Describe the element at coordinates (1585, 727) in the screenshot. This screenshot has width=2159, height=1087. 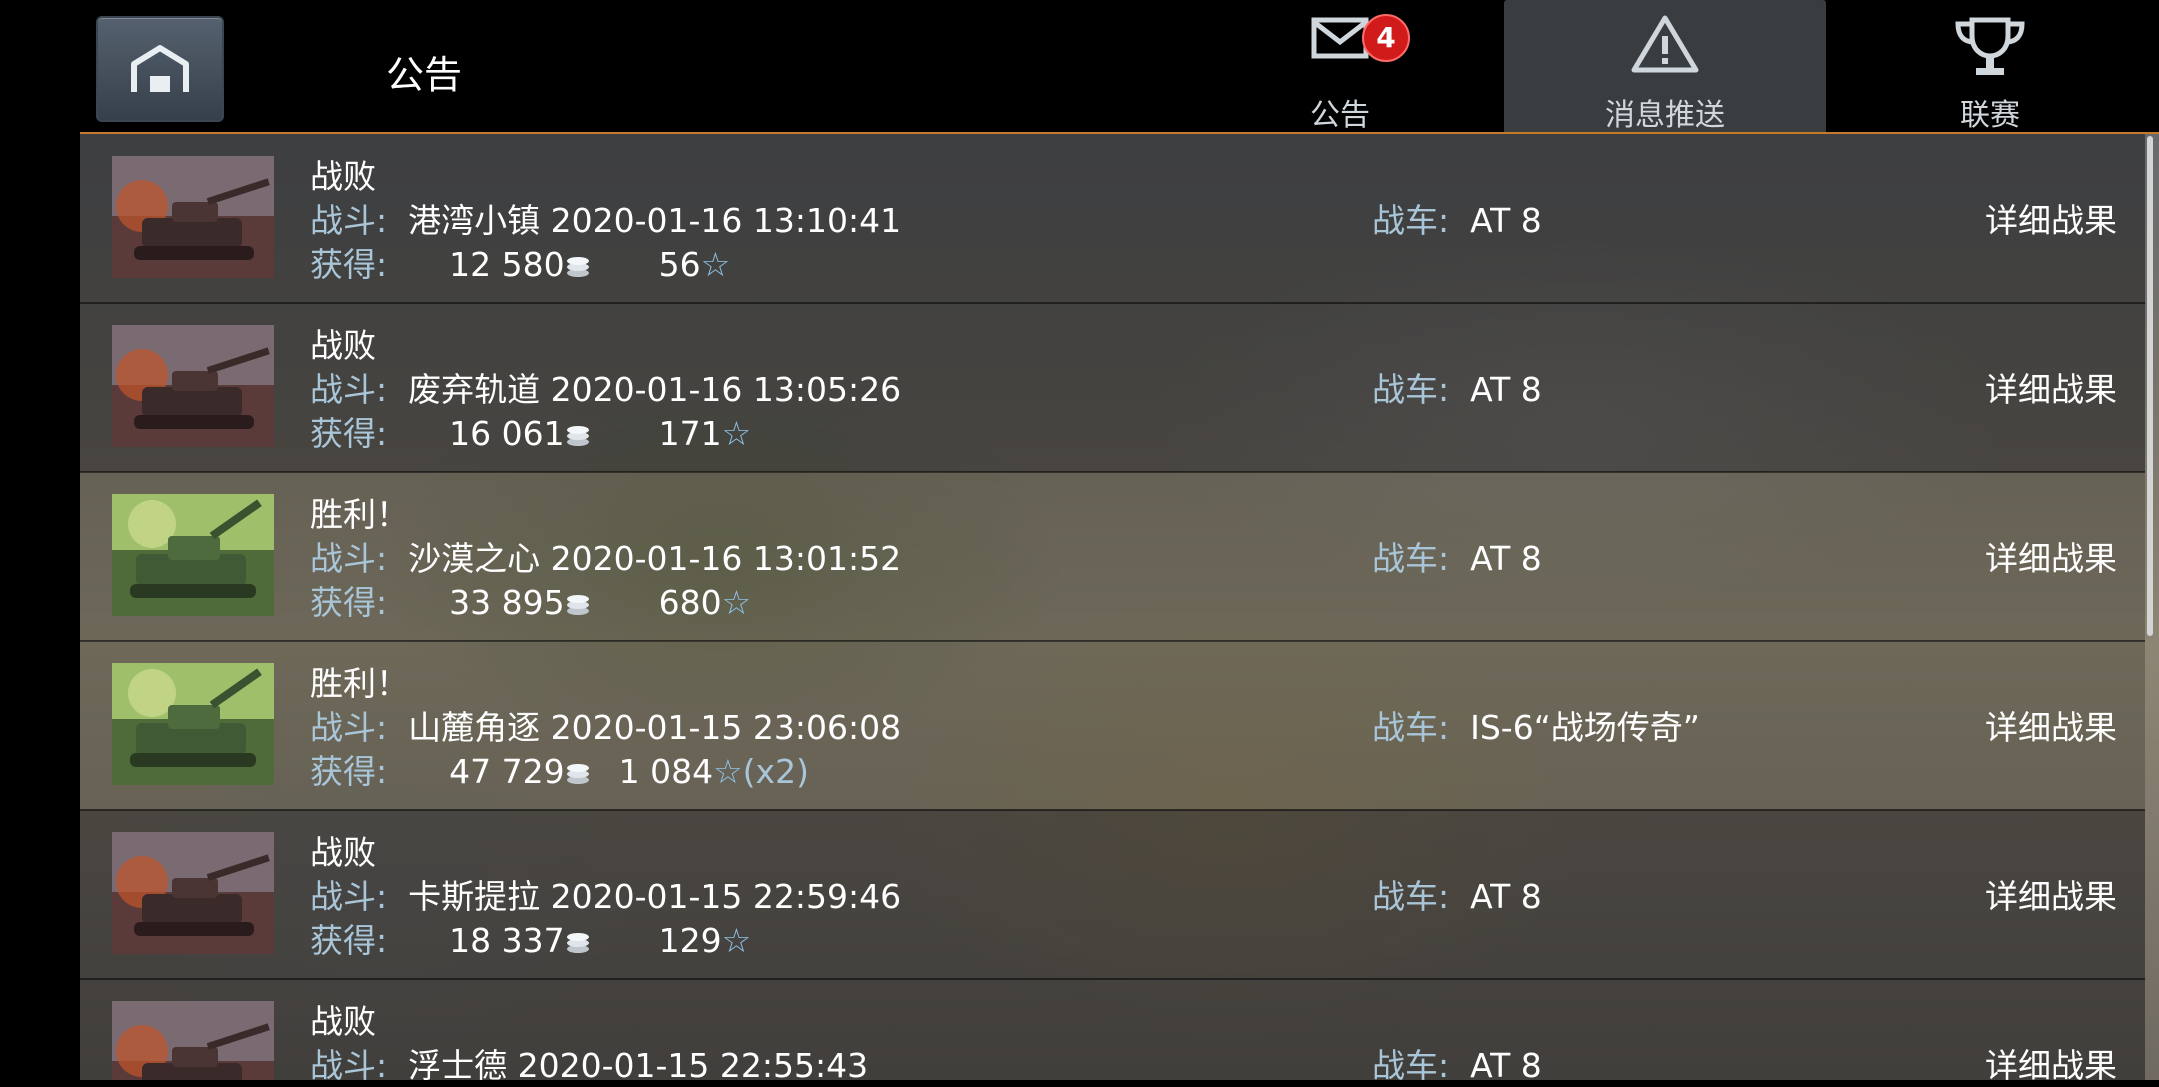
I see `tank-name: IS-6“战场传奇”` at that location.